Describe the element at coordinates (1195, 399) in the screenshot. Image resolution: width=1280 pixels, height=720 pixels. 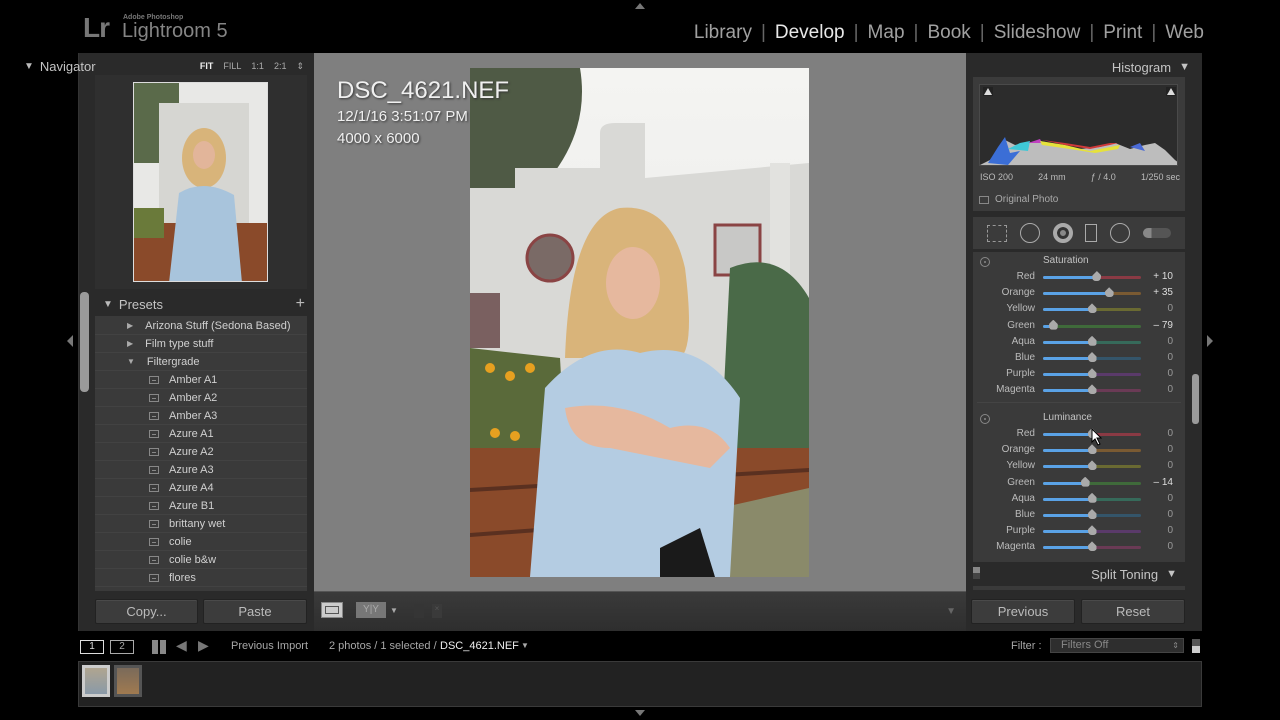
I see `right-panel-scrollbar` at that location.